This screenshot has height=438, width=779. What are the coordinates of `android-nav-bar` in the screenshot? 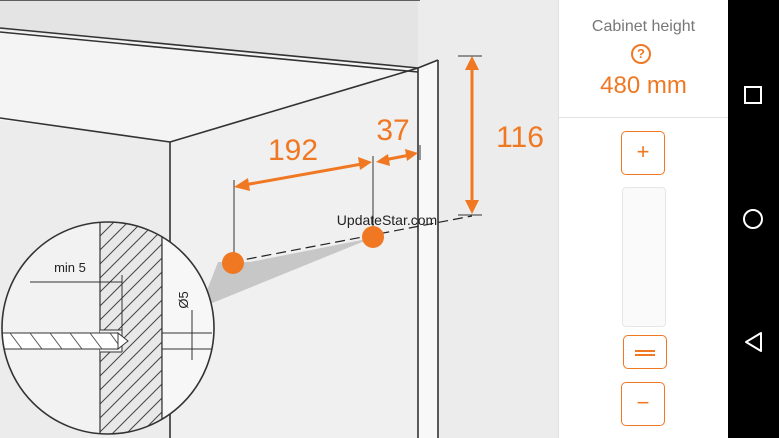 It's located at (753, 219).